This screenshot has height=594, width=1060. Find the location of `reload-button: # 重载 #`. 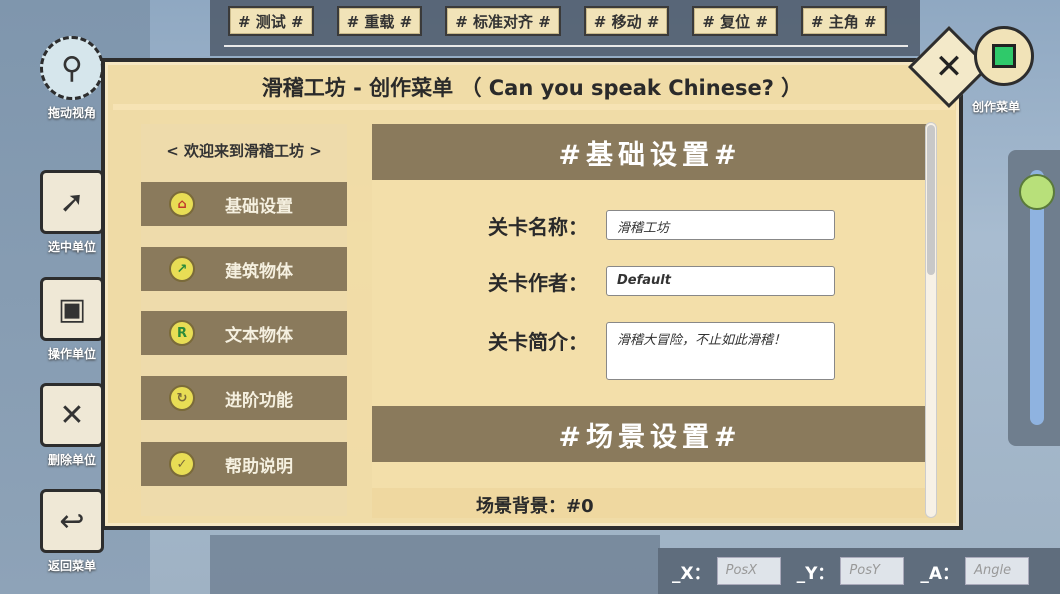

reload-button: # 重载 # is located at coordinates (379, 21).